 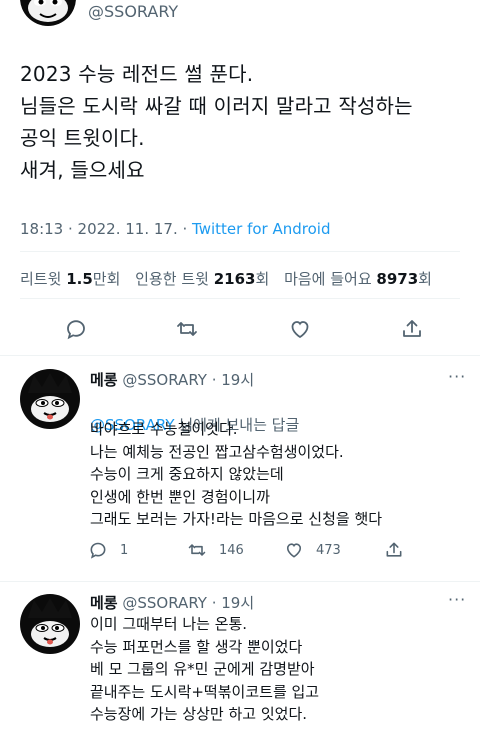 What do you see at coordinates (240, 329) in the screenshot?
I see `tweet-action-bar` at bounding box center [240, 329].